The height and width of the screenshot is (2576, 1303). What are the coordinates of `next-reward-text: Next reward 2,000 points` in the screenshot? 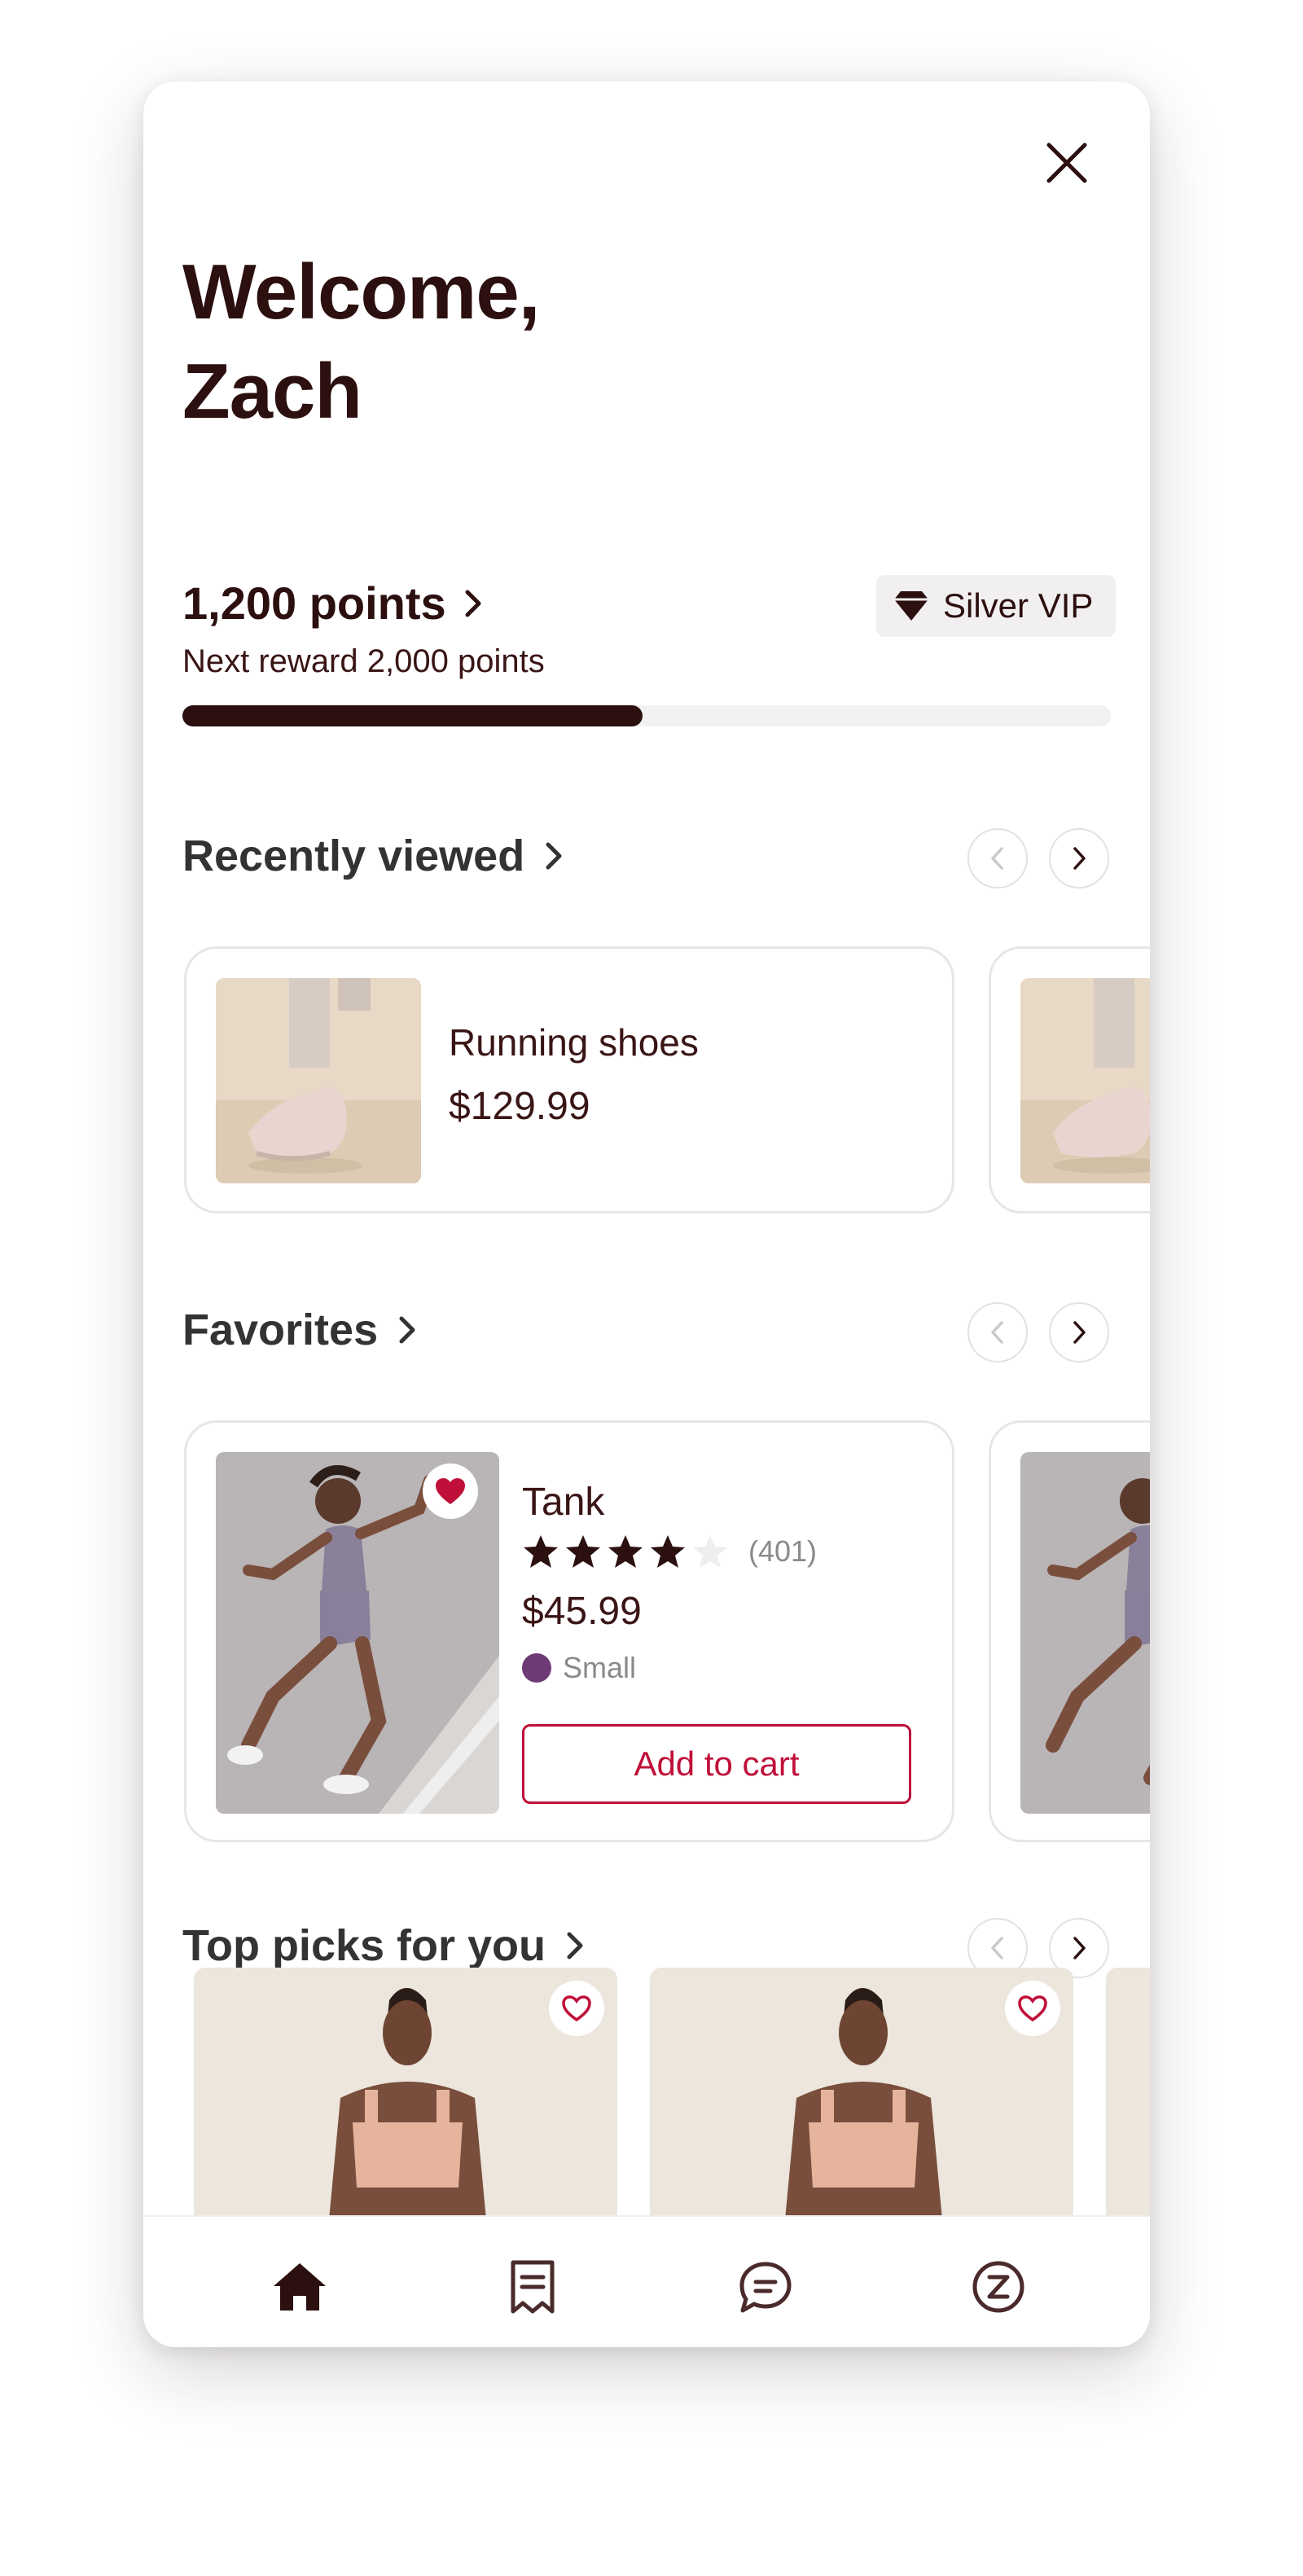 It's located at (363, 661).